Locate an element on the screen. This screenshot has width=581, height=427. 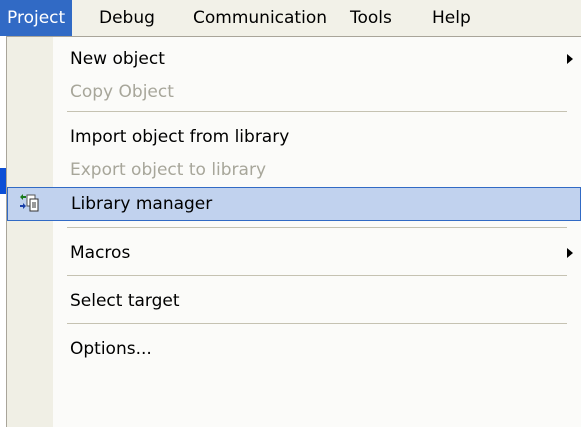
menu-item-import-object: Import object from library is located at coordinates (294, 137).